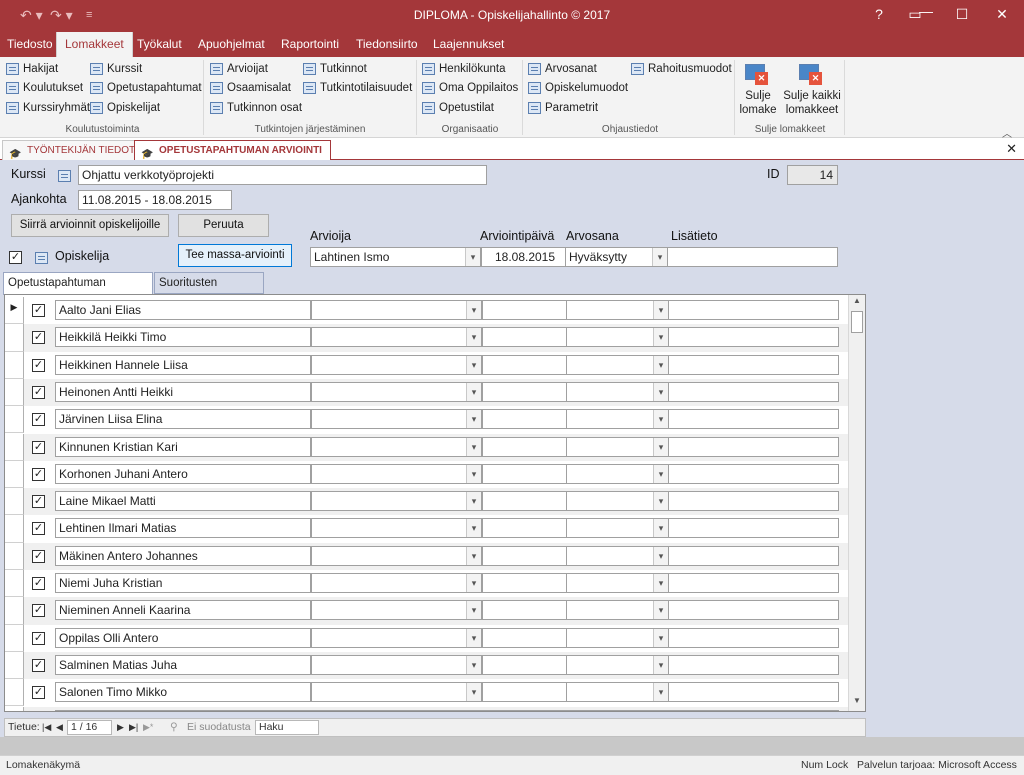 Image resolution: width=1024 pixels, height=775 pixels. Describe the element at coordinates (758, 89) in the screenshot. I see `close-form-button: ✕ Sulje lomake` at that location.